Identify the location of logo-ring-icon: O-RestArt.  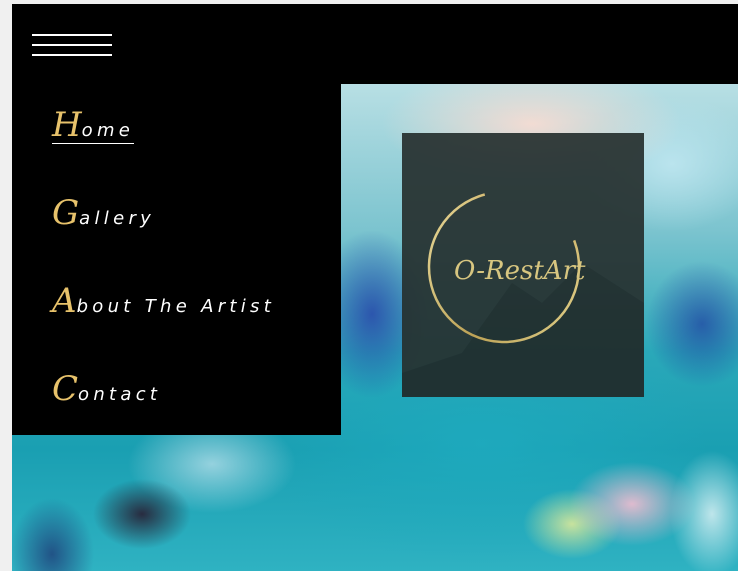
(523, 293).